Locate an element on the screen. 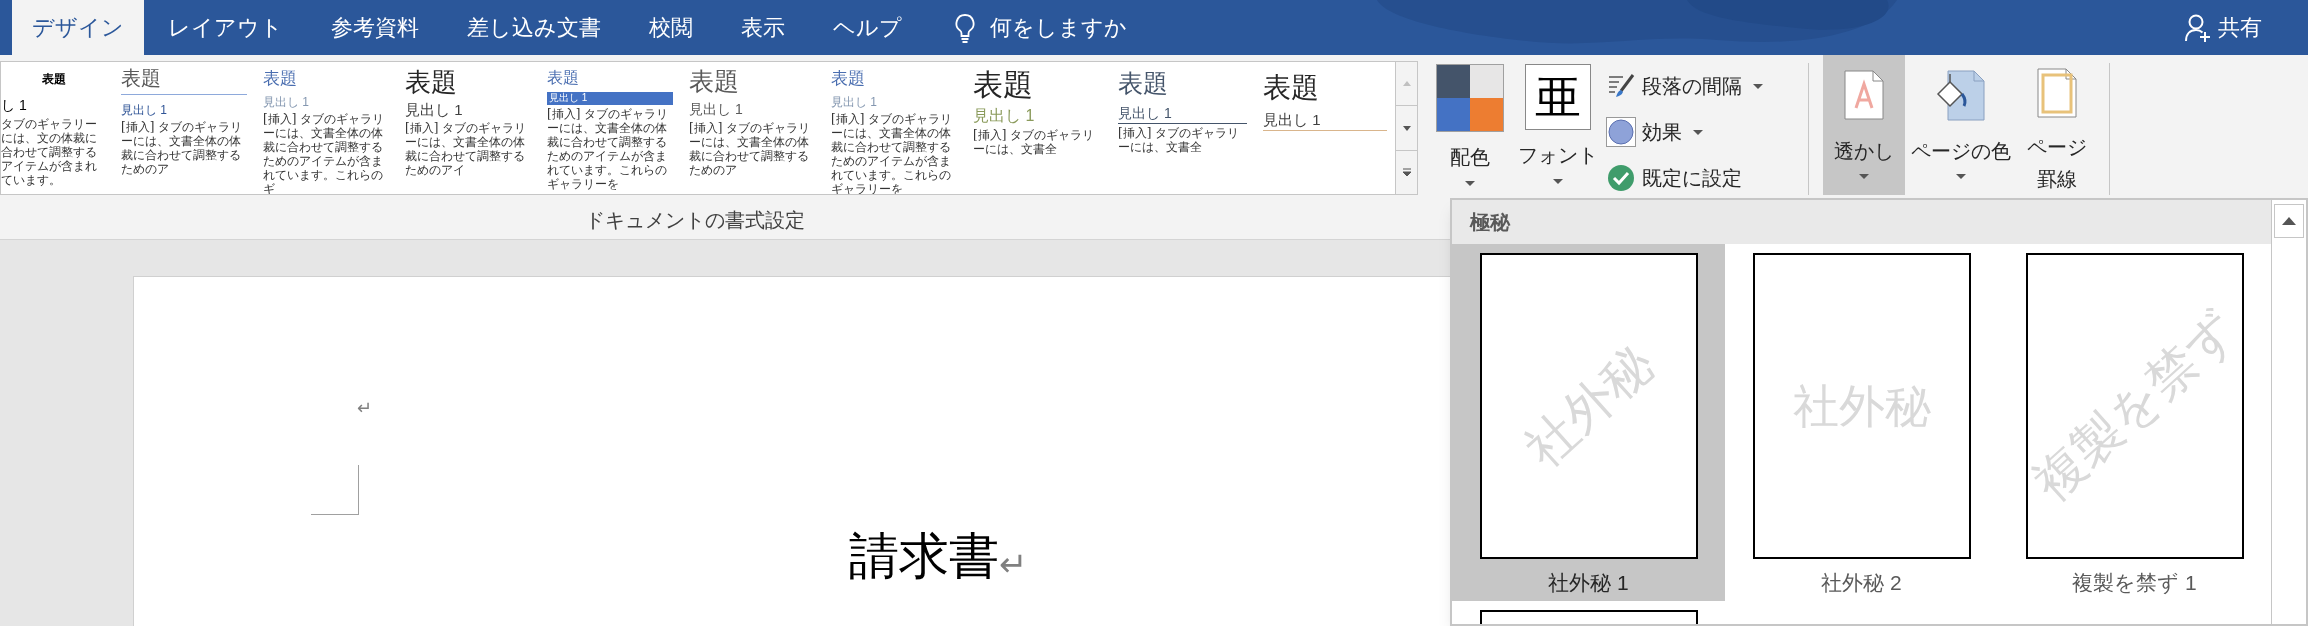  lightbulb-icon is located at coordinates (965, 27).